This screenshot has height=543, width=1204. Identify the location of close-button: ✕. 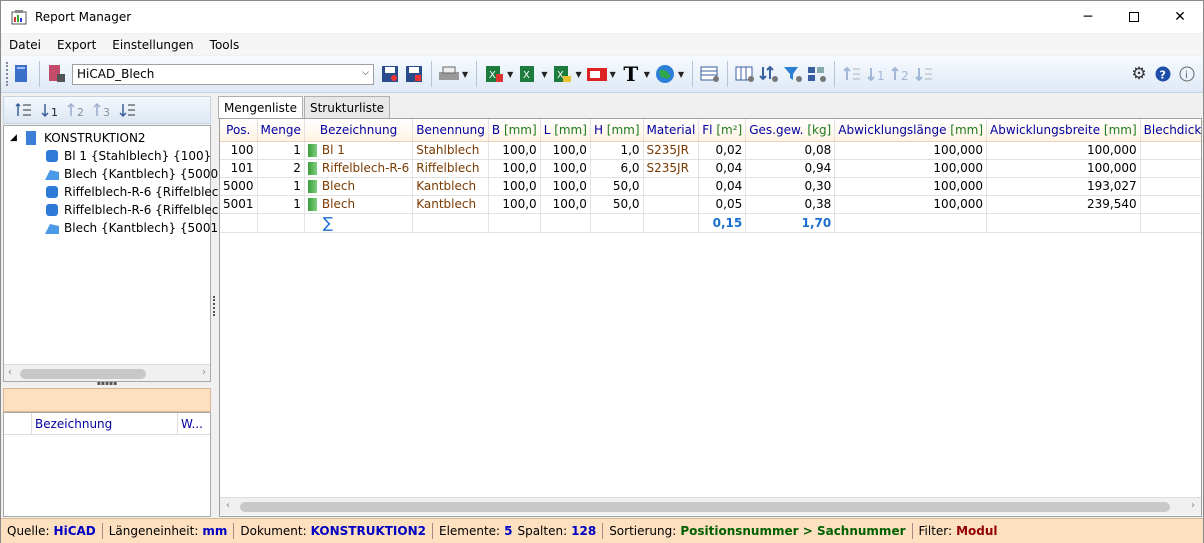
(1180, 17).